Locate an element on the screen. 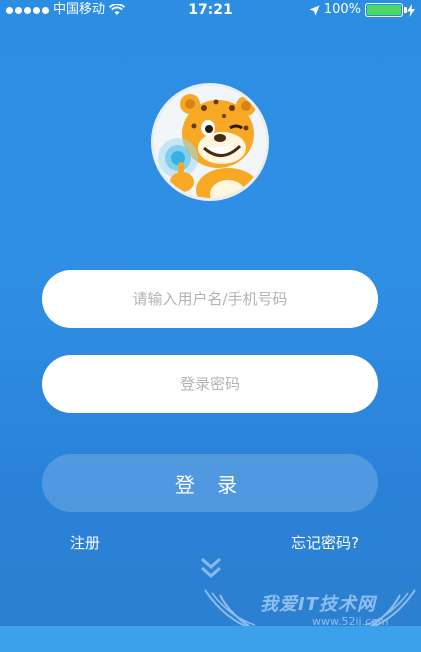 This screenshot has height=652, width=421. status-right: 100% is located at coordinates (362, 10).